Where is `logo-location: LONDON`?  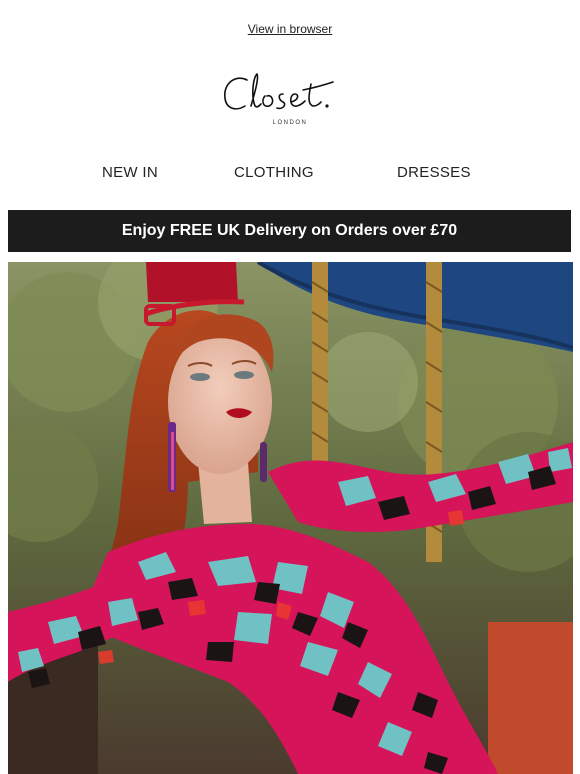 logo-location: LONDON is located at coordinates (290, 123).